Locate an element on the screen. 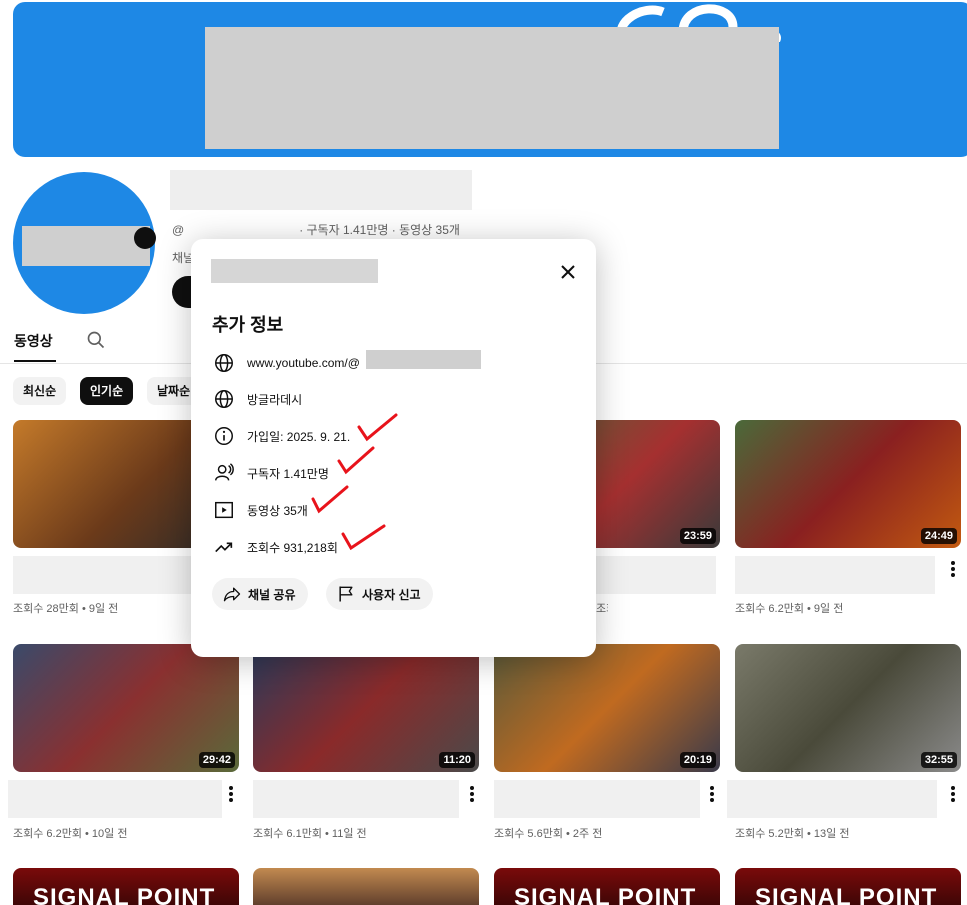 The width and height of the screenshot is (967, 905). video-duration: 20:19 is located at coordinates (697, 760).